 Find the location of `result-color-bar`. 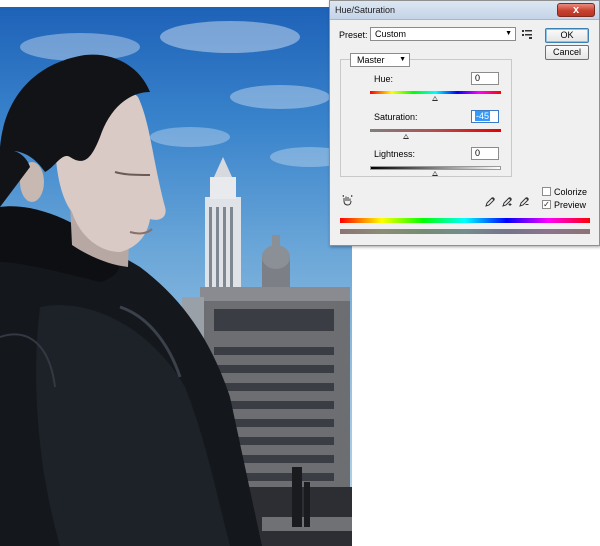

result-color-bar is located at coordinates (465, 231).